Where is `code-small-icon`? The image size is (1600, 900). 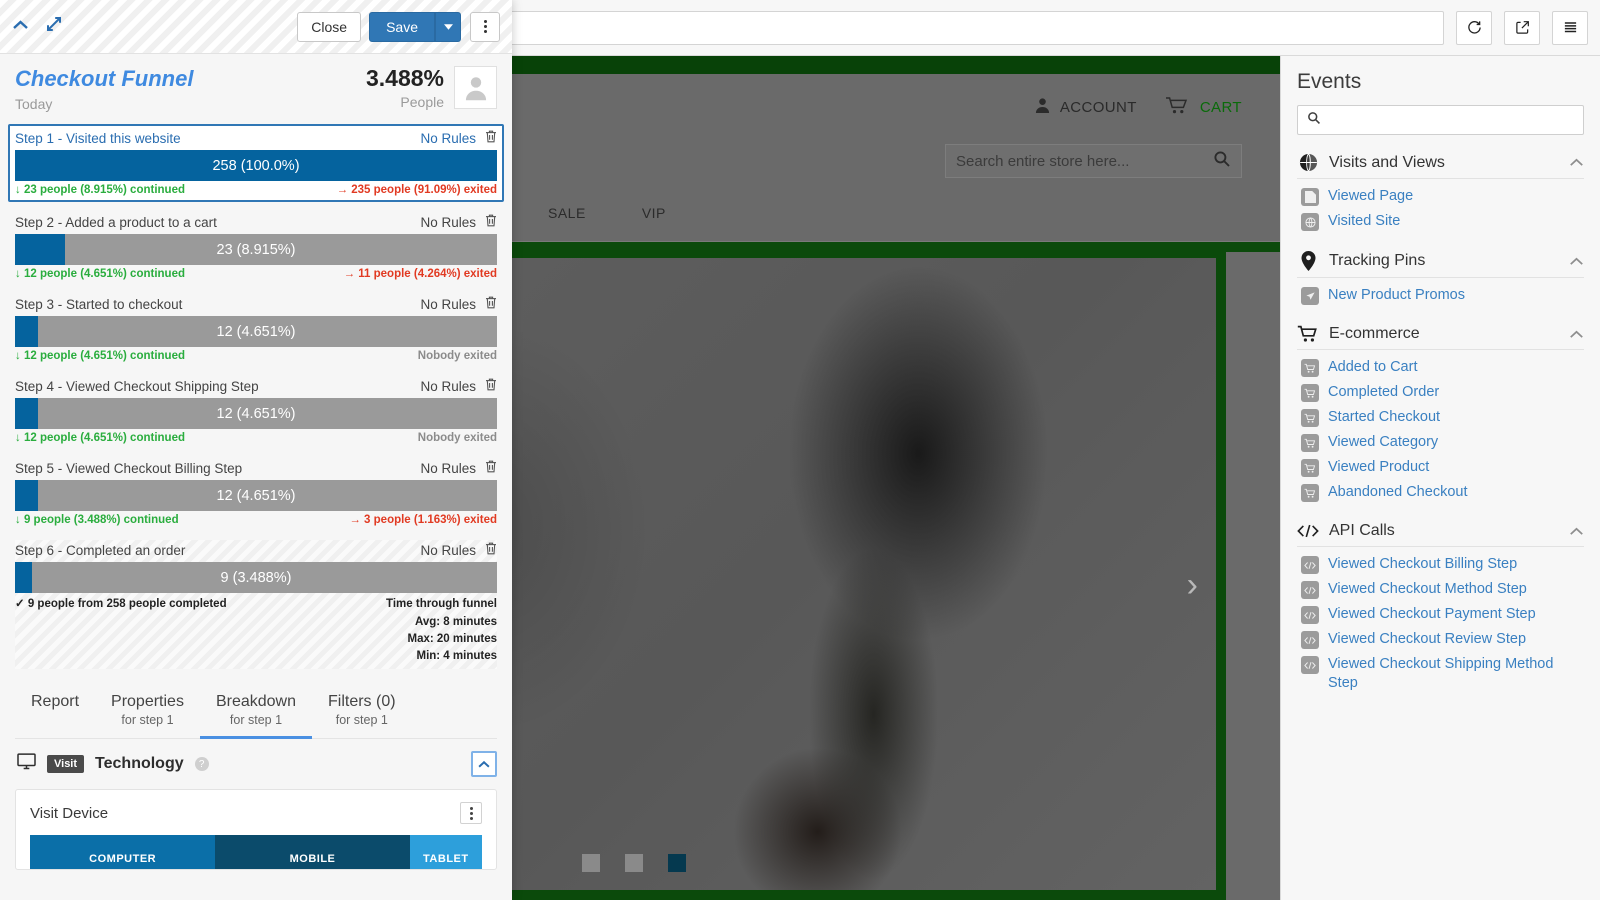
code-small-icon is located at coordinates (1310, 665).